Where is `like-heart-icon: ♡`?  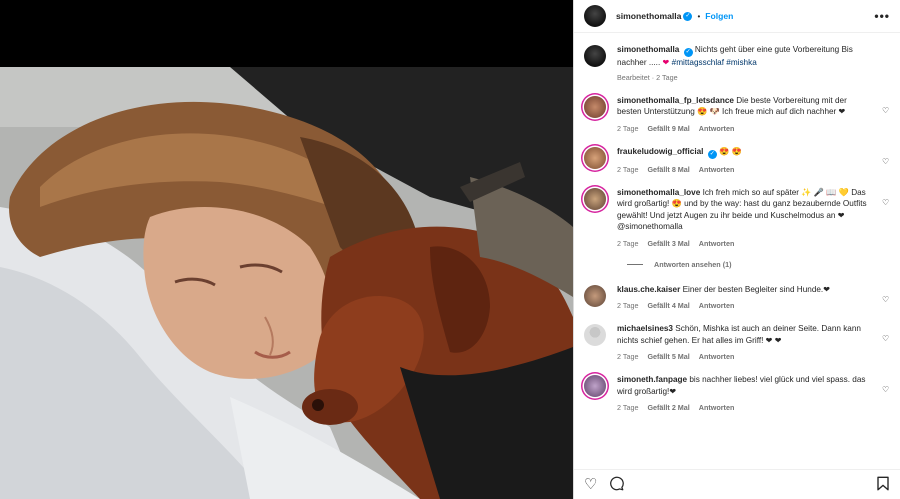 like-heart-icon: ♡ is located at coordinates (590, 484).